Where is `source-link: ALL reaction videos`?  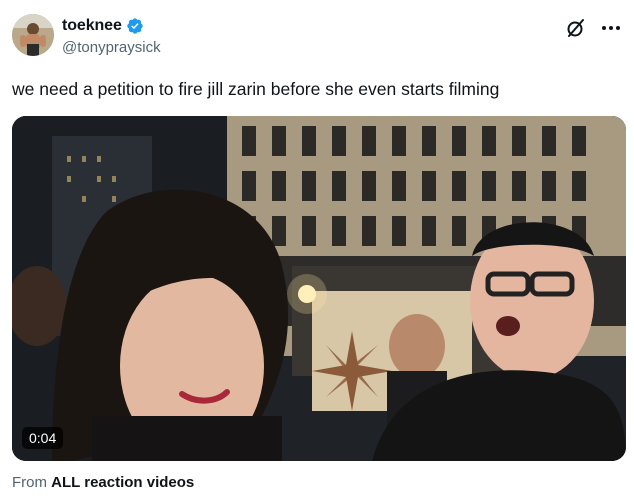
source-link: ALL reaction videos is located at coordinates (122, 482).